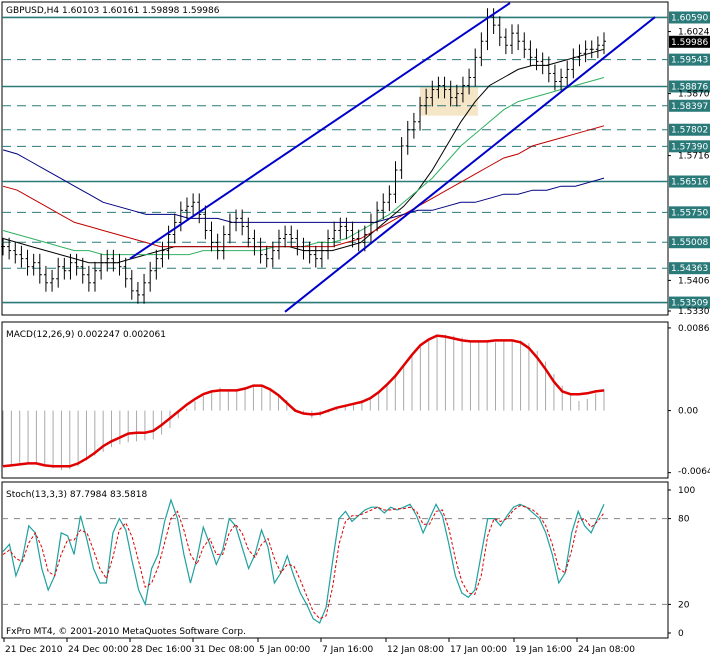 This screenshot has width=710, height=656. Describe the element at coordinates (686, 491) in the screenshot. I see `y-tick-label: 100` at that location.